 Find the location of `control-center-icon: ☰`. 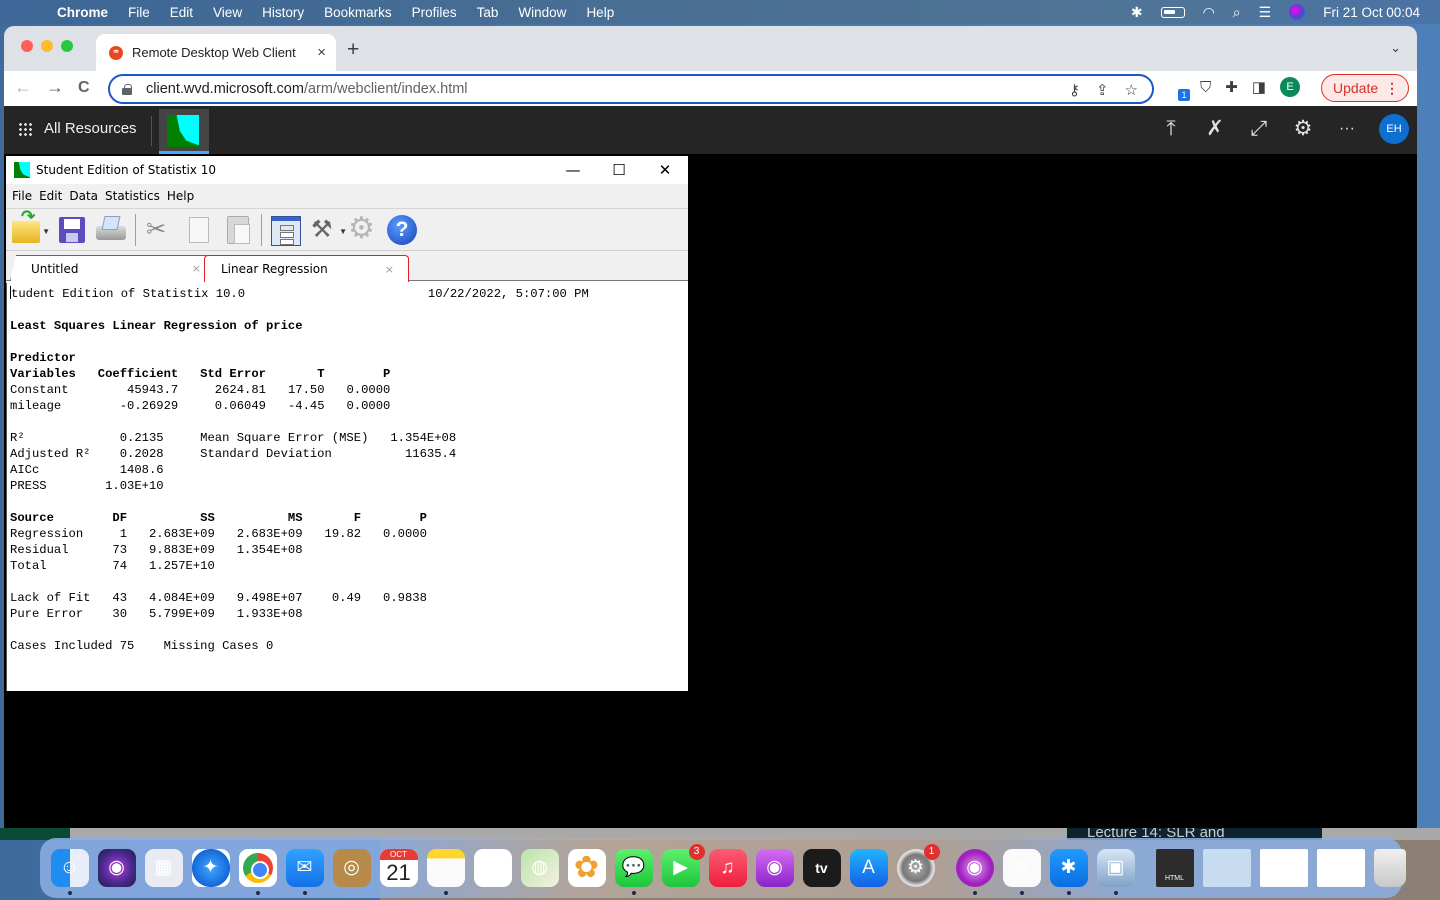

control-center-icon: ☰ is located at coordinates (1265, 12).